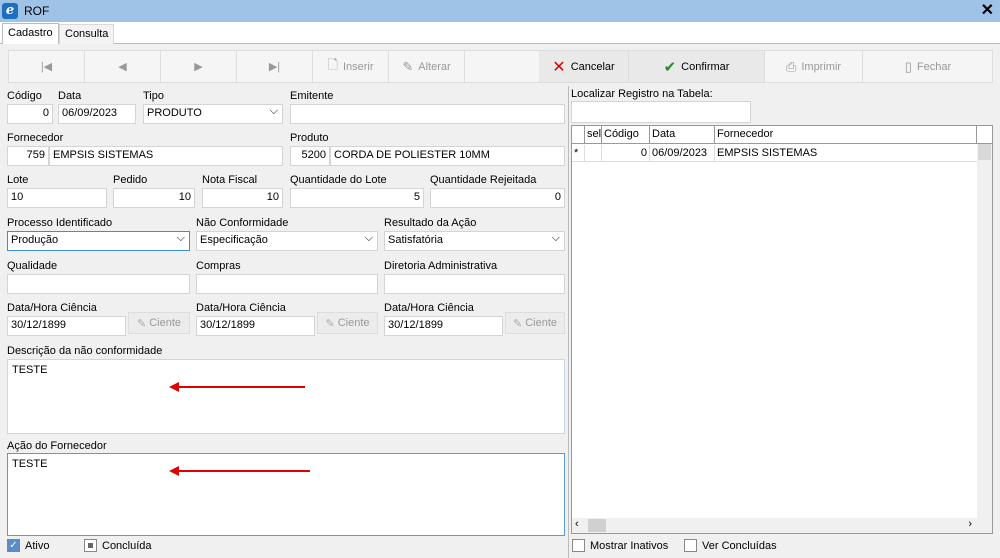 The width and height of the screenshot is (1000, 558). I want to click on column-header-sel: sel, so click(593, 135).